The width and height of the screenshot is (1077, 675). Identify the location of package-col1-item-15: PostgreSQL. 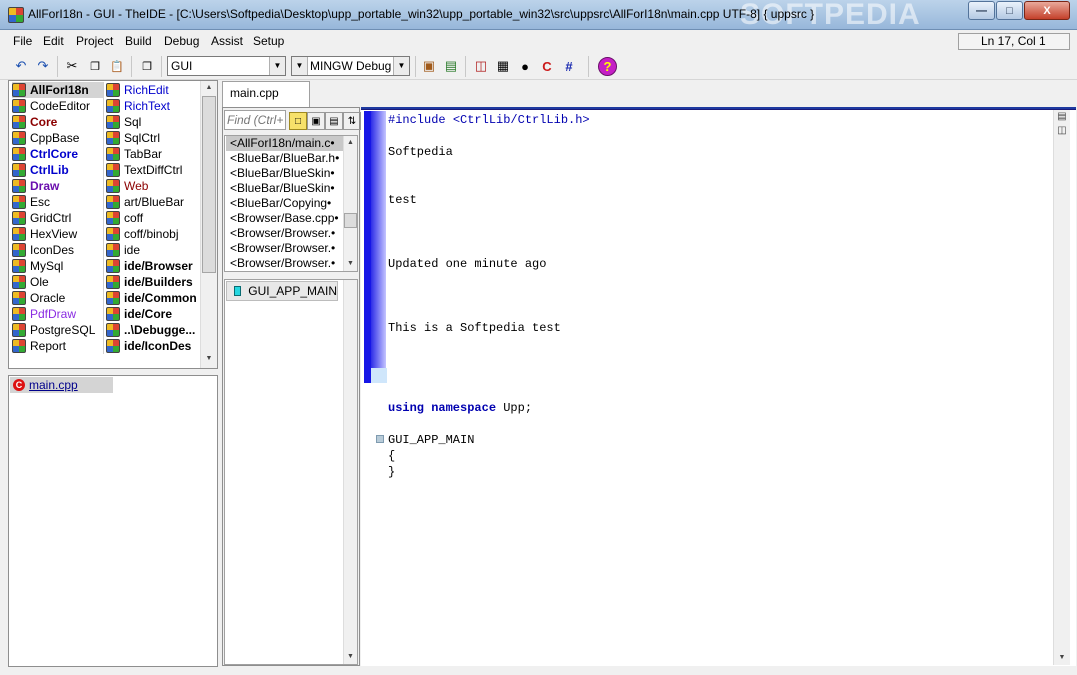
(58, 330).